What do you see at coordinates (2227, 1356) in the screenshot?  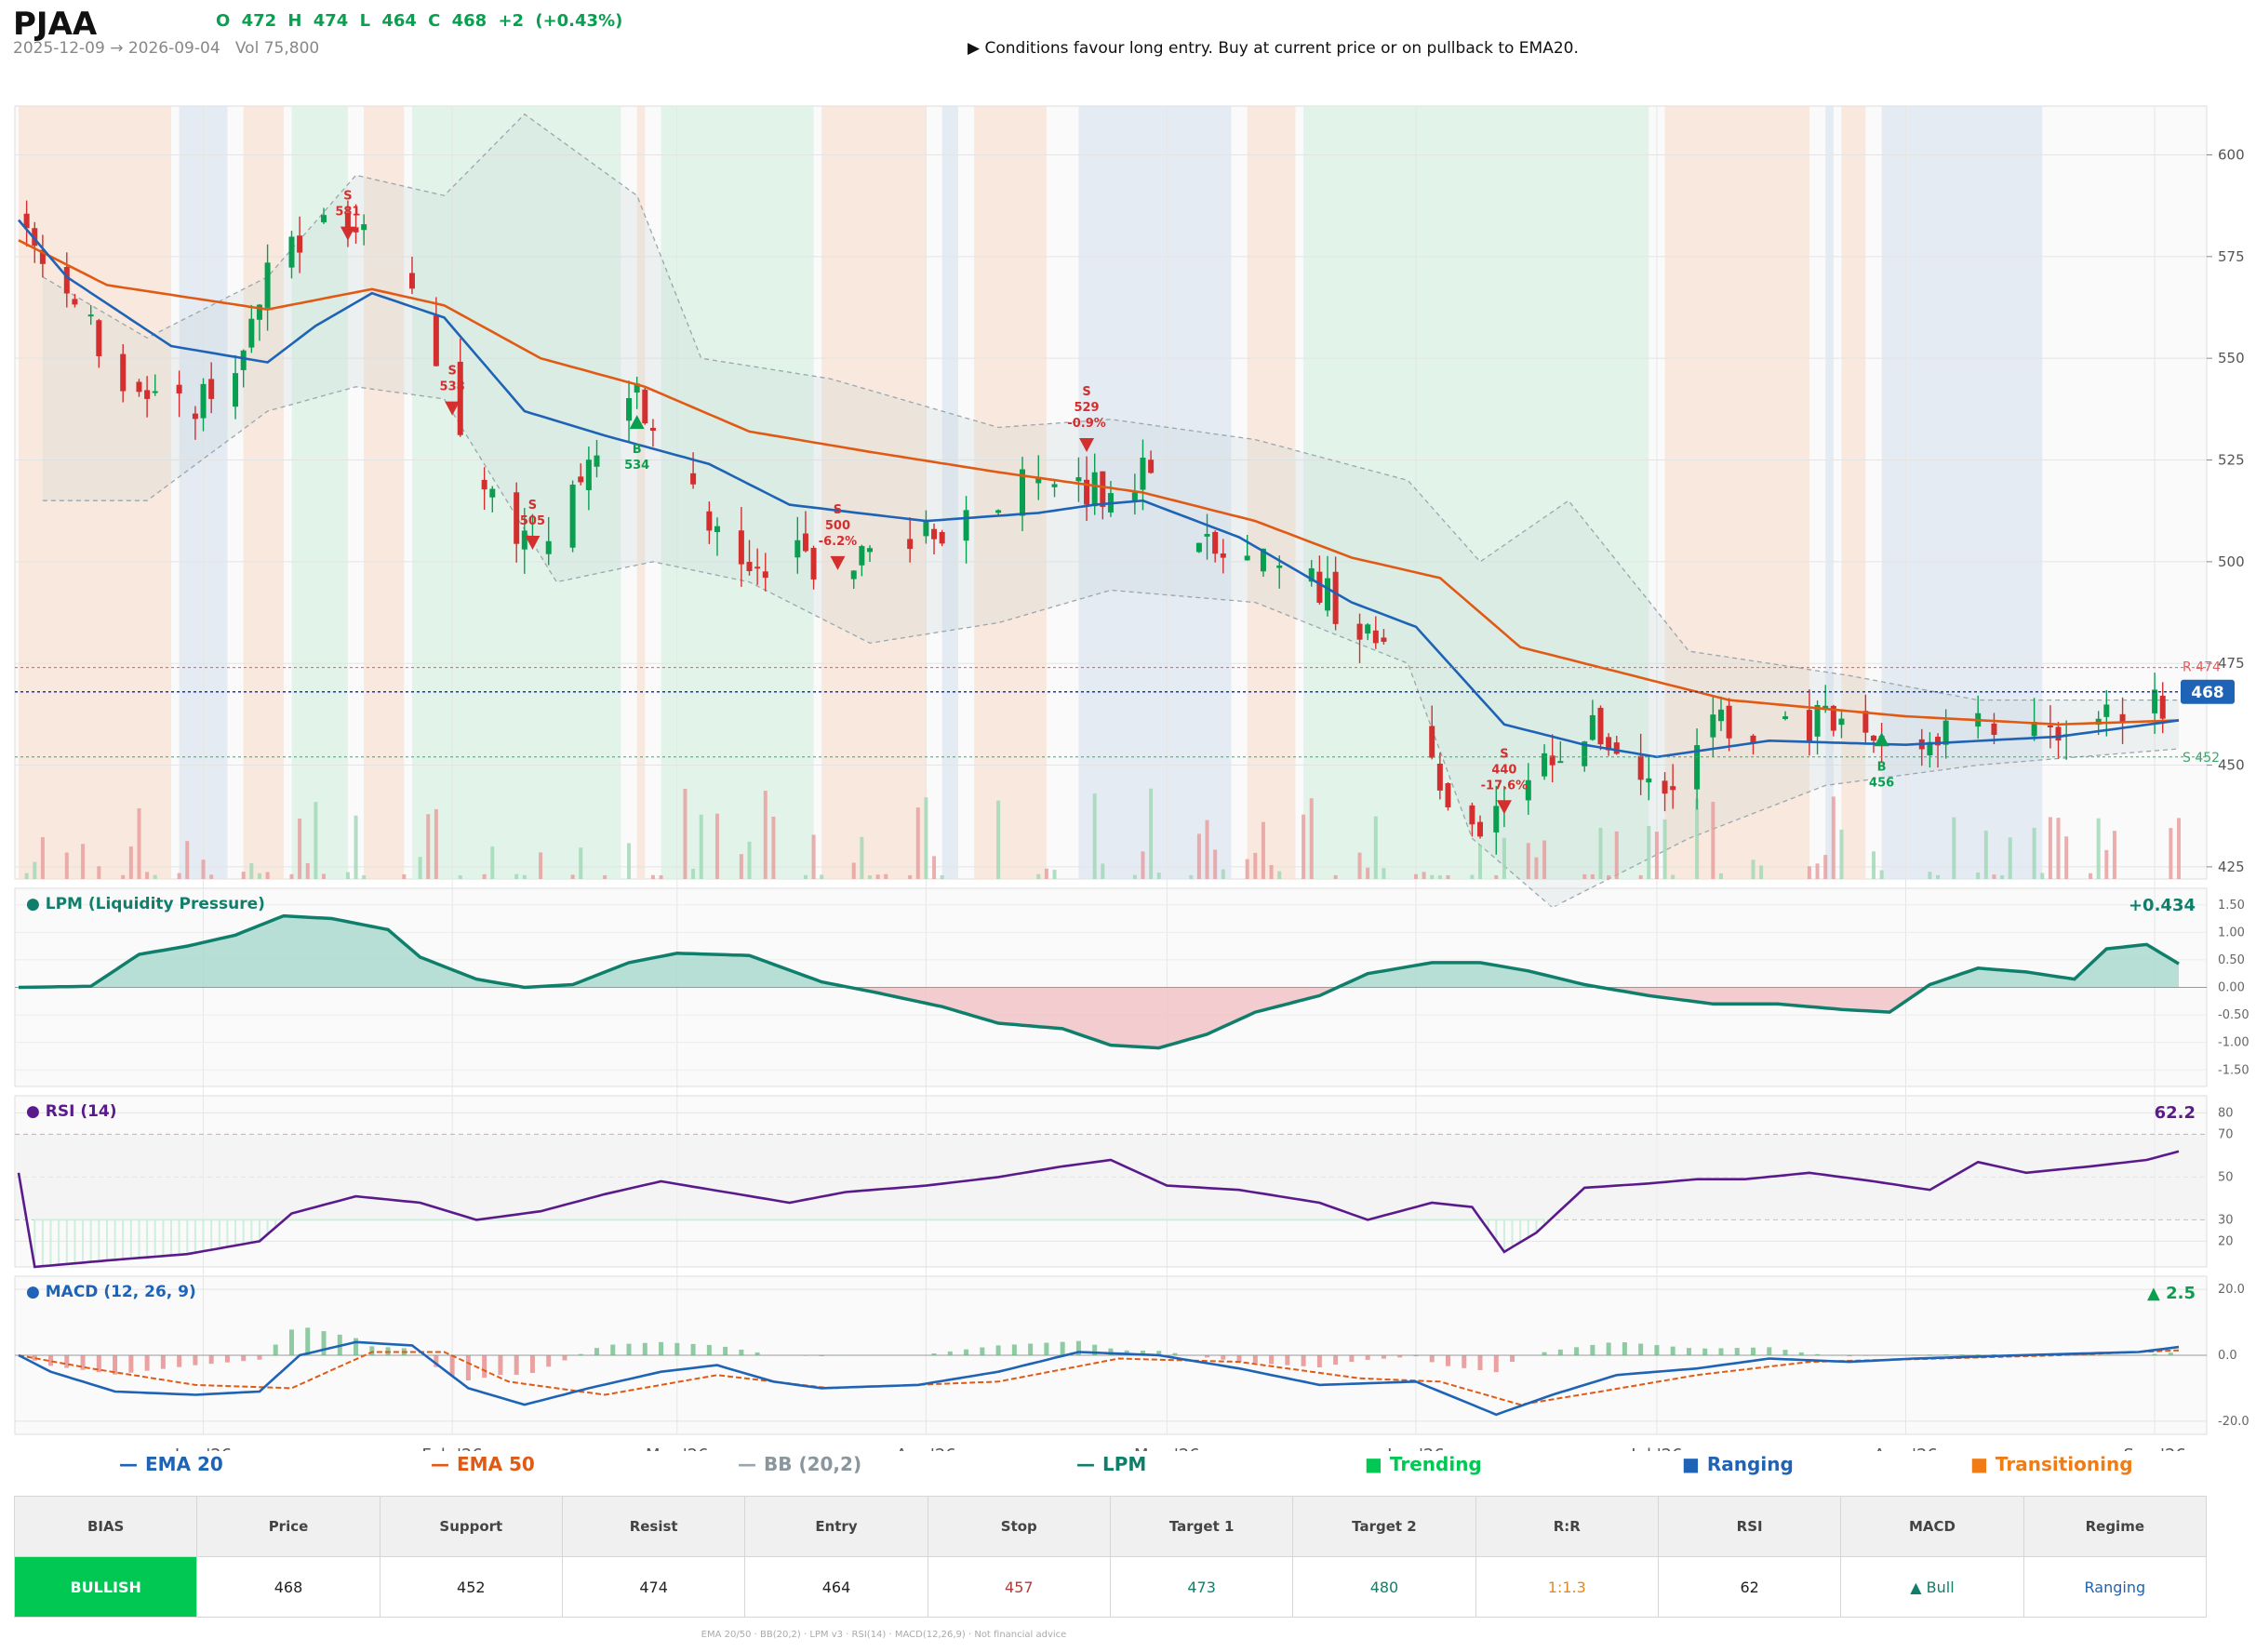 I see `macd-tick-label: 0.0` at bounding box center [2227, 1356].